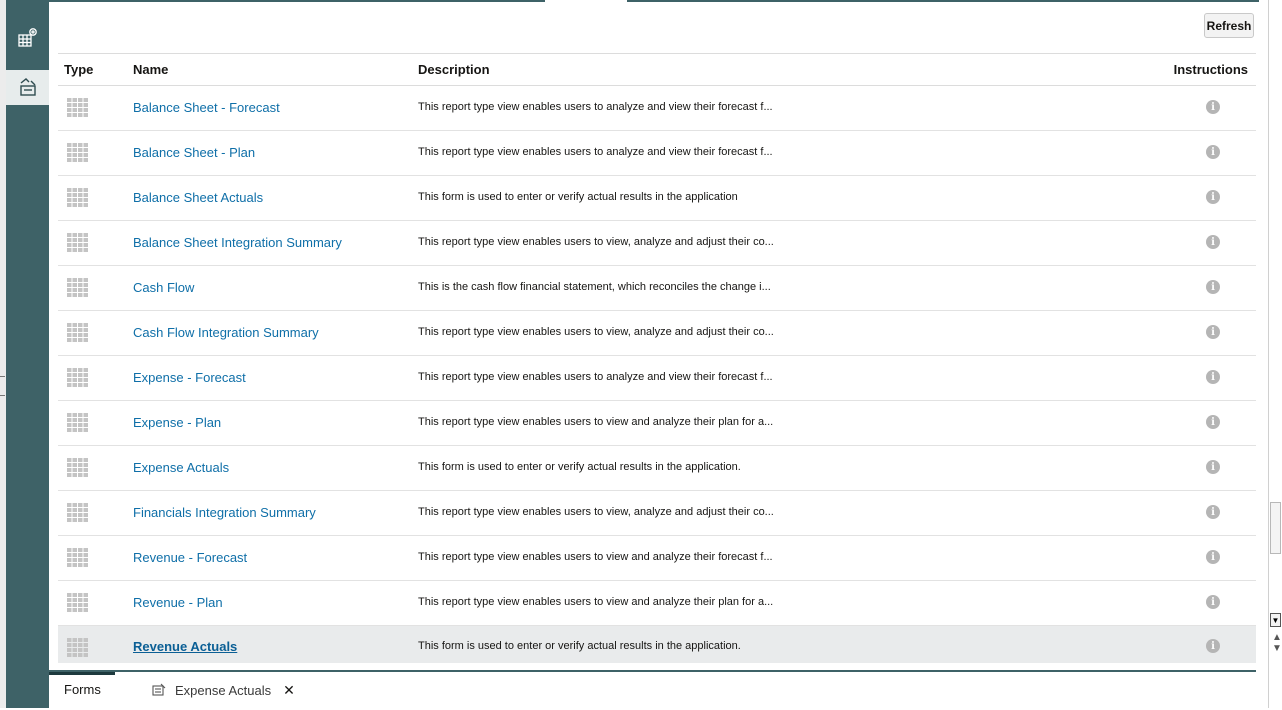  What do you see at coordinates (289, 690) in the screenshot?
I see `close-icon: ✕` at bounding box center [289, 690].